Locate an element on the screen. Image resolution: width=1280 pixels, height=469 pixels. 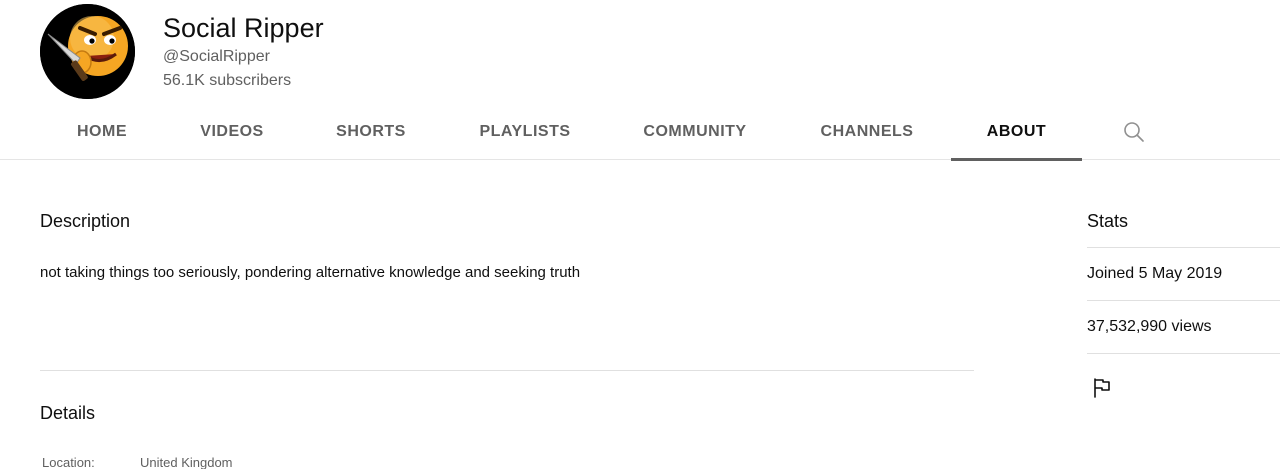
tab-playlists: PLAYLISTS is located at coordinates (525, 132).